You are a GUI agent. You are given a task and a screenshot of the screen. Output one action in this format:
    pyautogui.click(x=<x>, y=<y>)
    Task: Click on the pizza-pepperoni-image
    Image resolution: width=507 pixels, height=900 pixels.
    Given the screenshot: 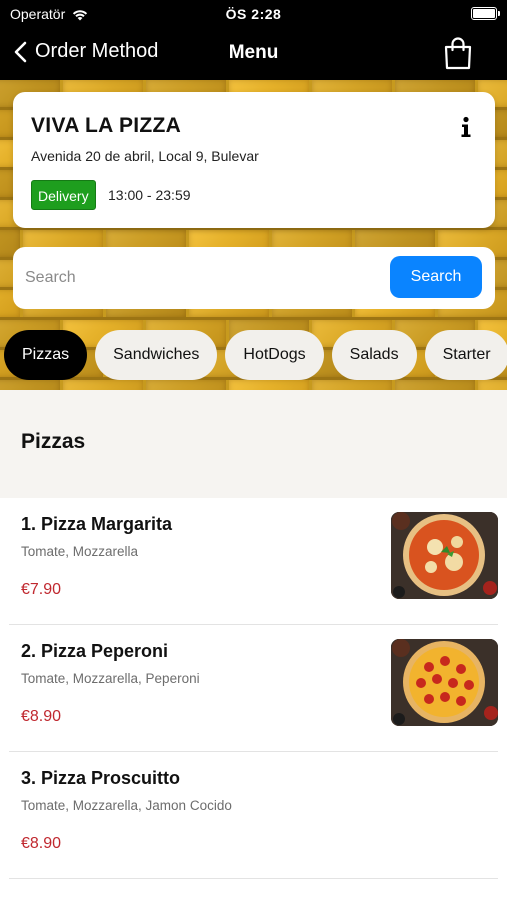 What is the action you would take?
    pyautogui.click(x=444, y=682)
    